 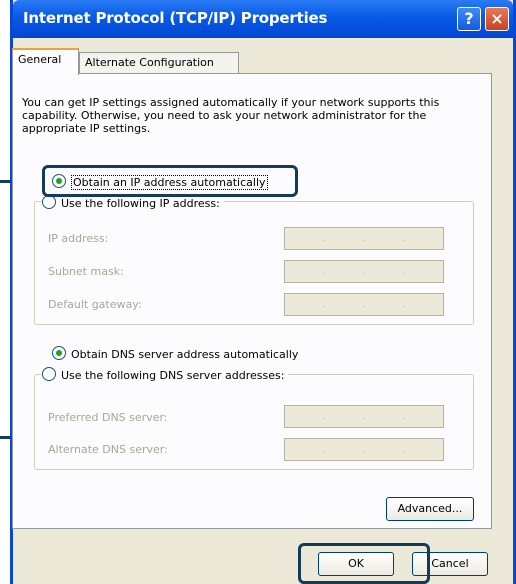 What do you see at coordinates (159, 63) in the screenshot?
I see `tab-alternate-configuration: Alternate Configuration` at bounding box center [159, 63].